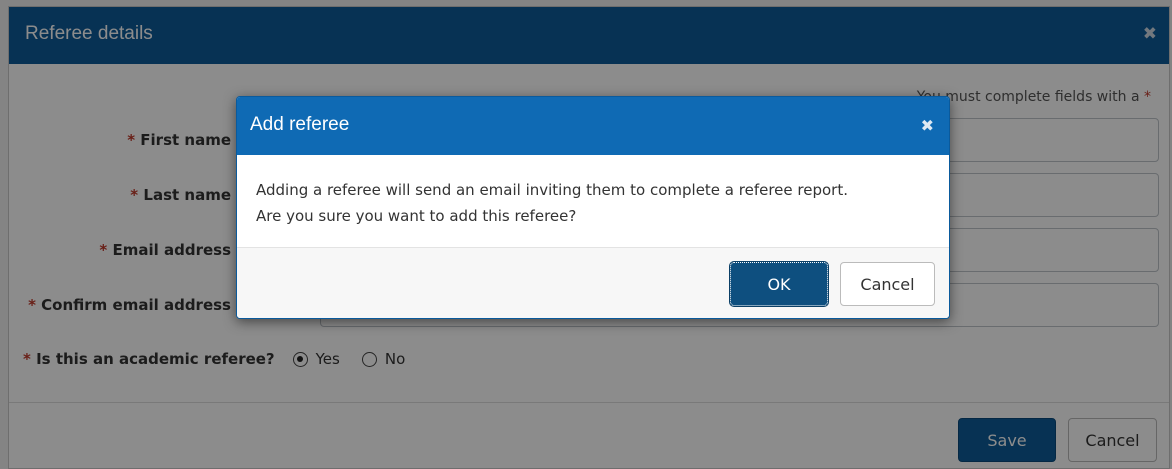  What do you see at coordinates (887, 284) in the screenshot?
I see `modal-cancel-button: Cancel` at bounding box center [887, 284].